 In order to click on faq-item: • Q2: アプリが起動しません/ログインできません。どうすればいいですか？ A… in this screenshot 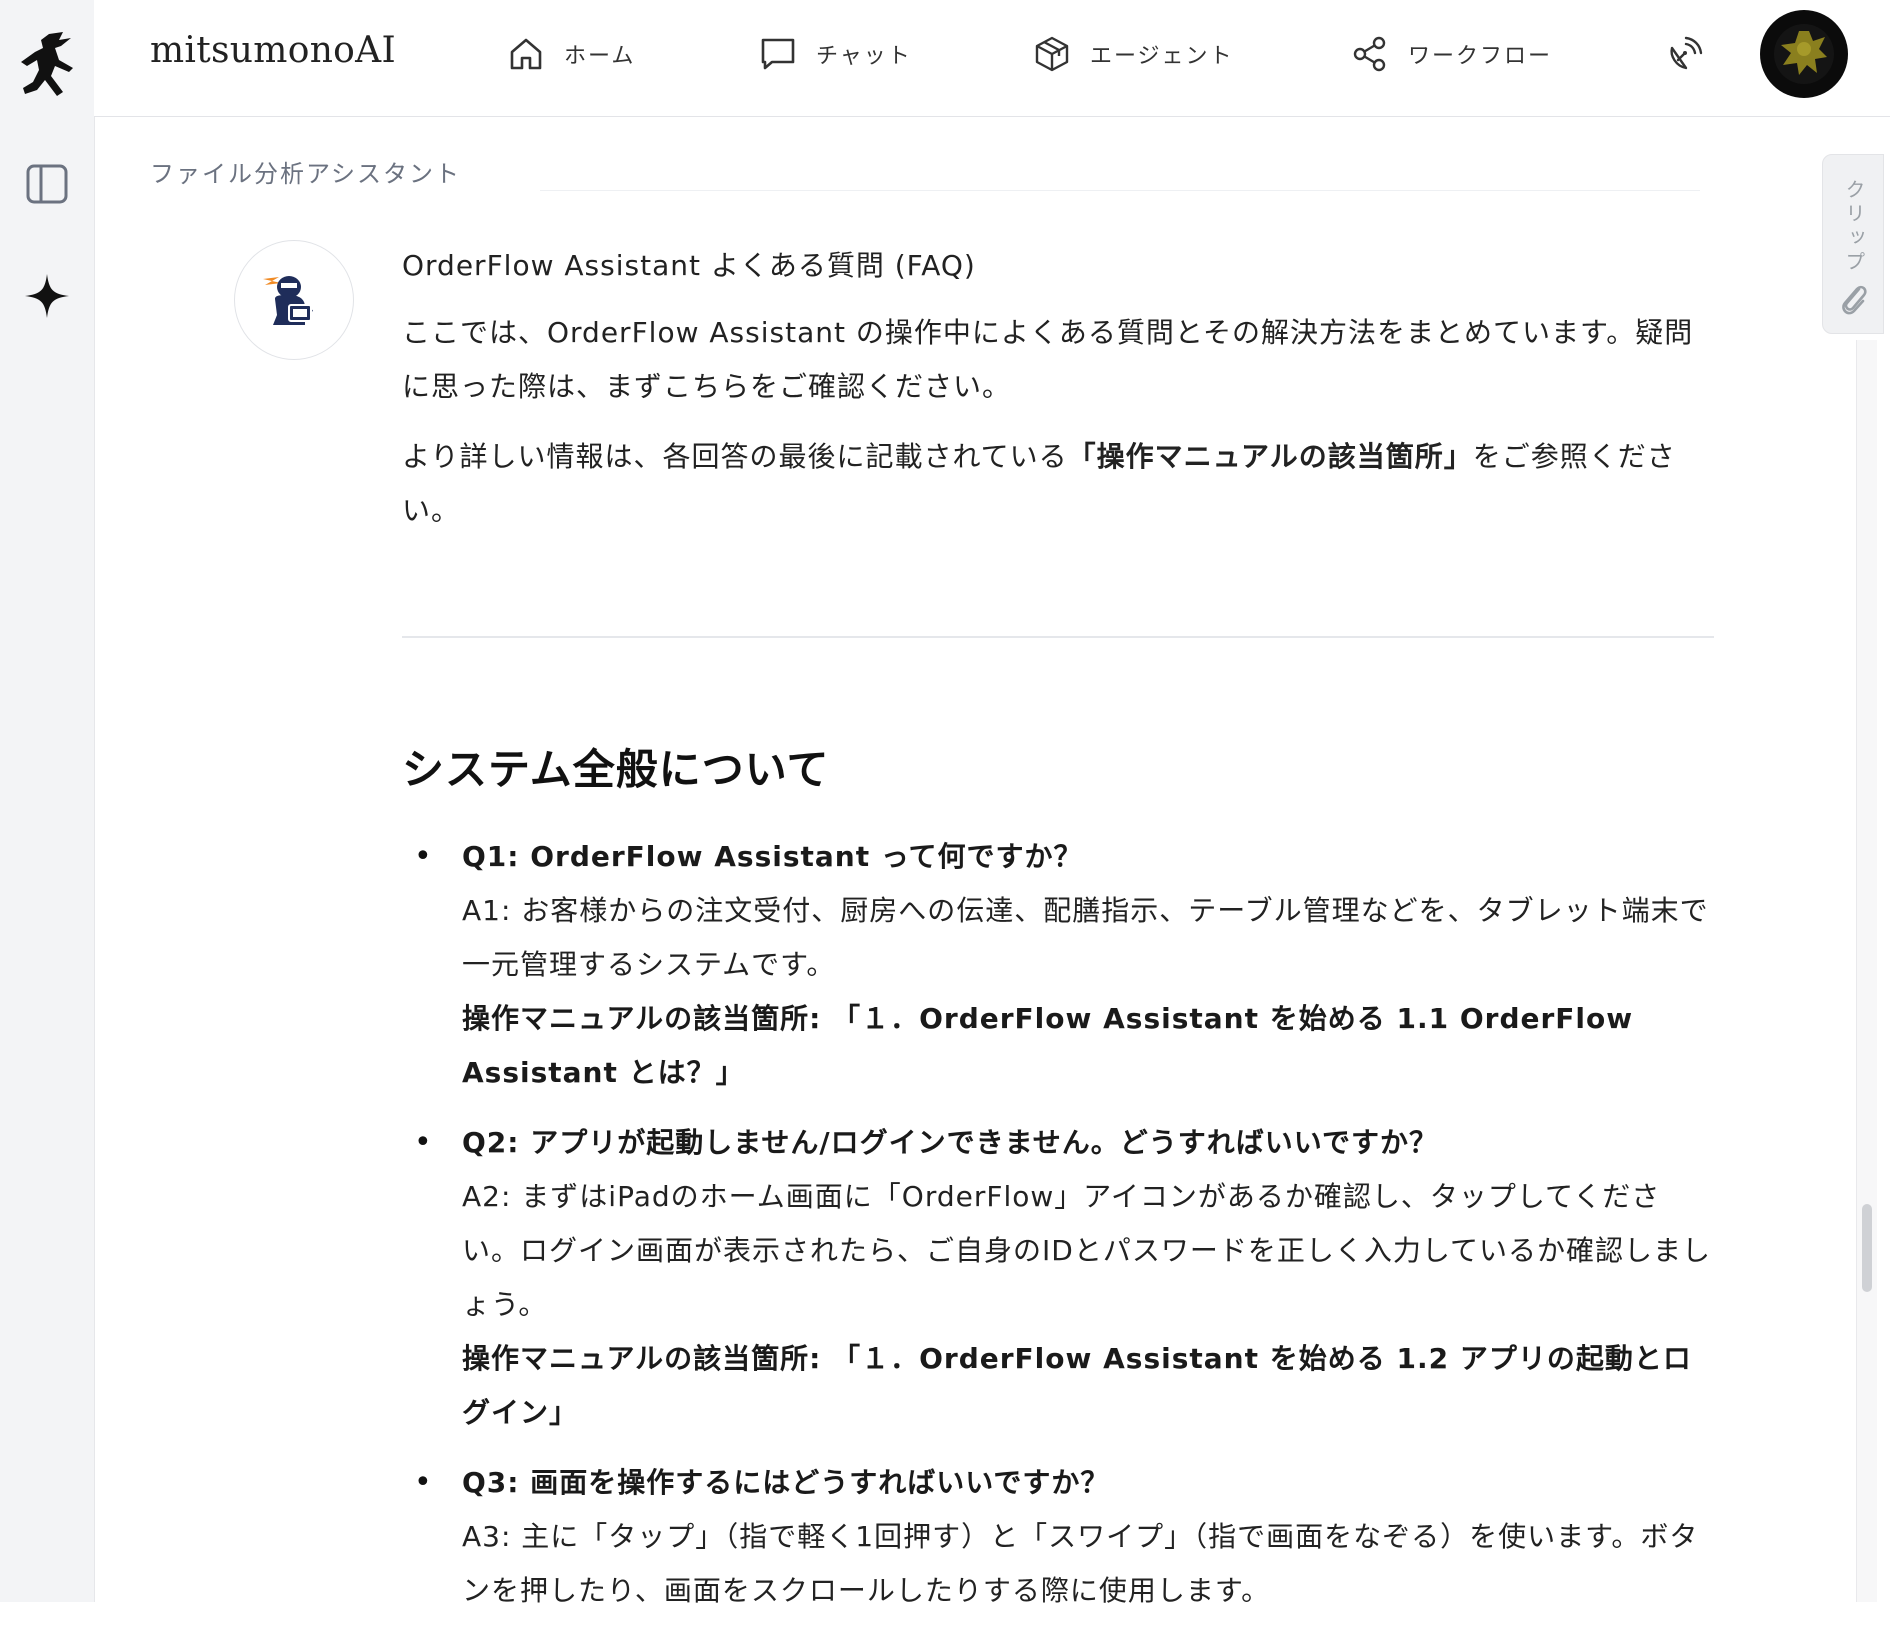, I will do `click(1058, 1278)`.